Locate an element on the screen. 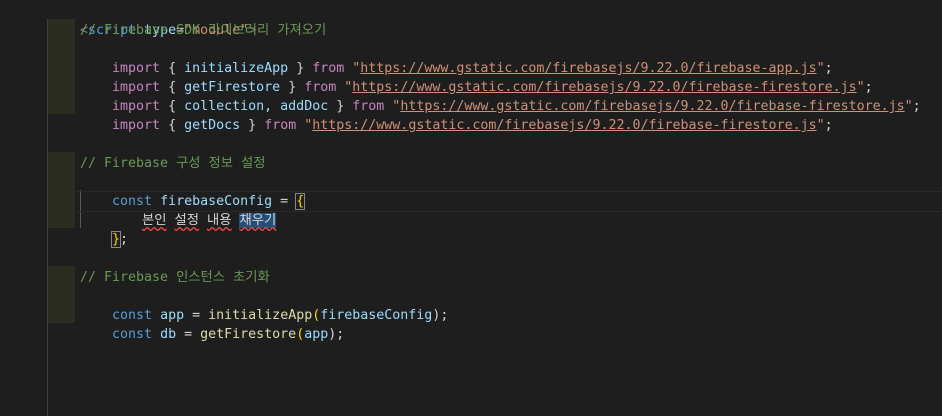  code-line-db: const db = getFirestore(app); is located at coordinates (228, 334).